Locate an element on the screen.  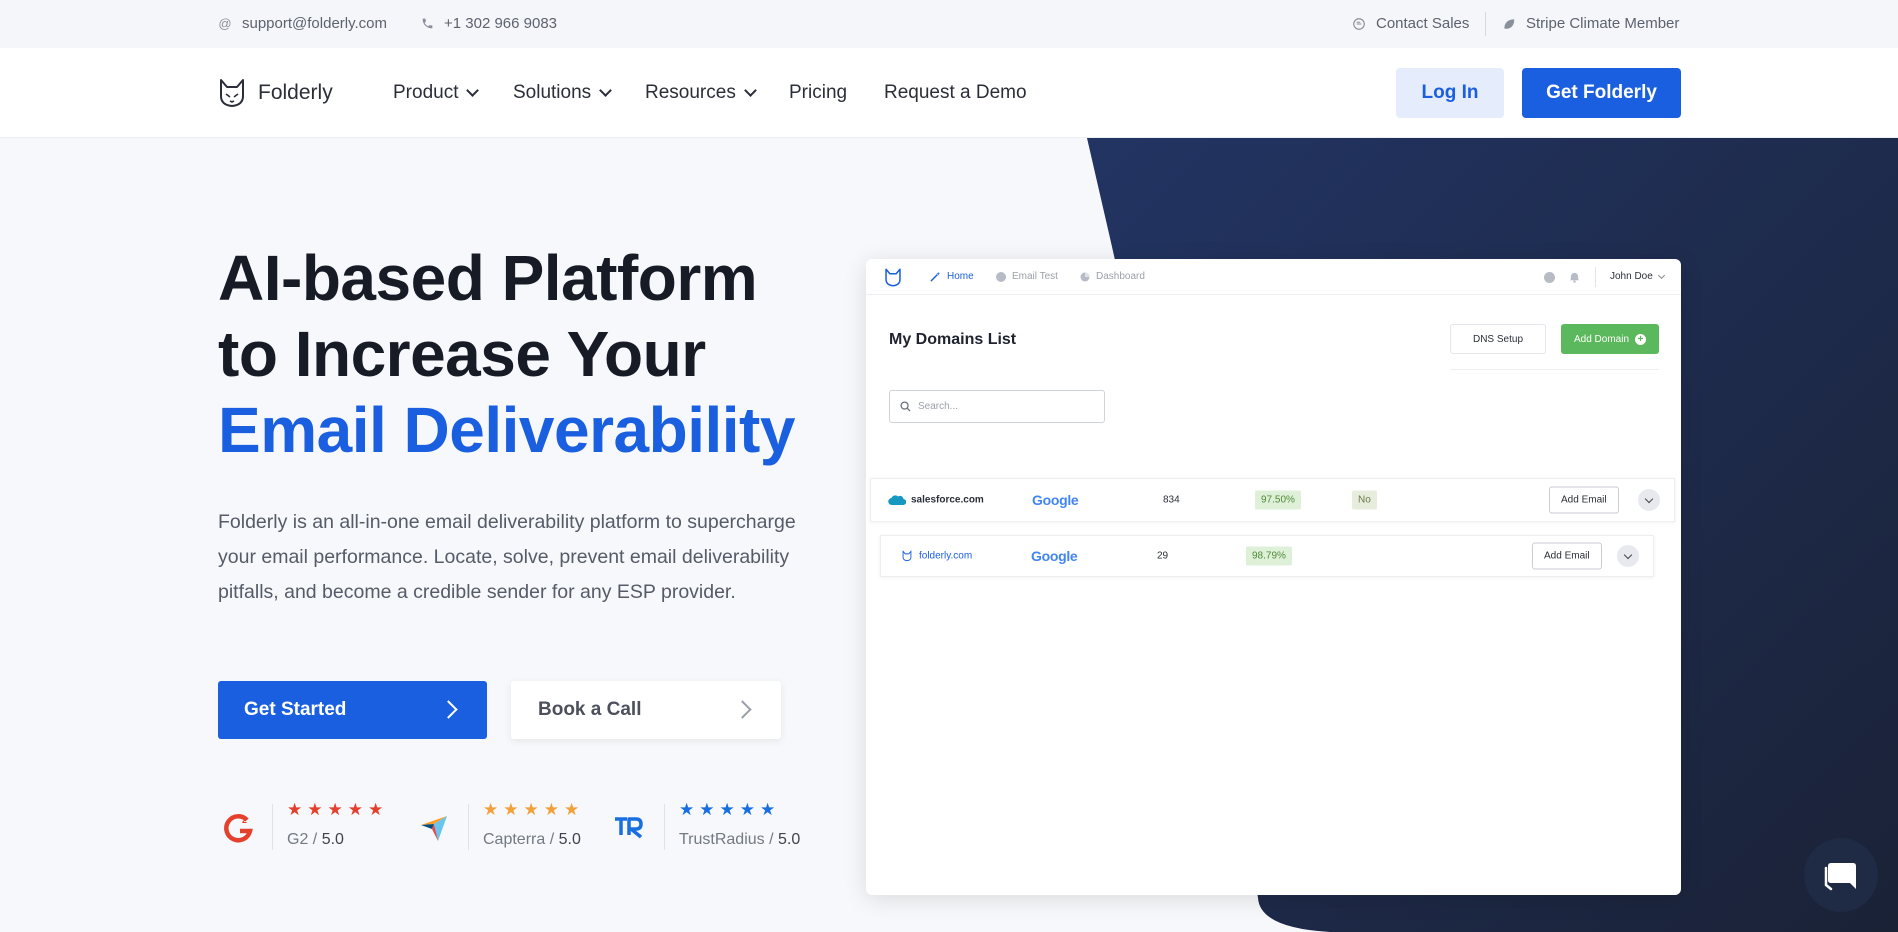
stripe-climate-link: Stripe Climate Member is located at coordinates (1590, 23).